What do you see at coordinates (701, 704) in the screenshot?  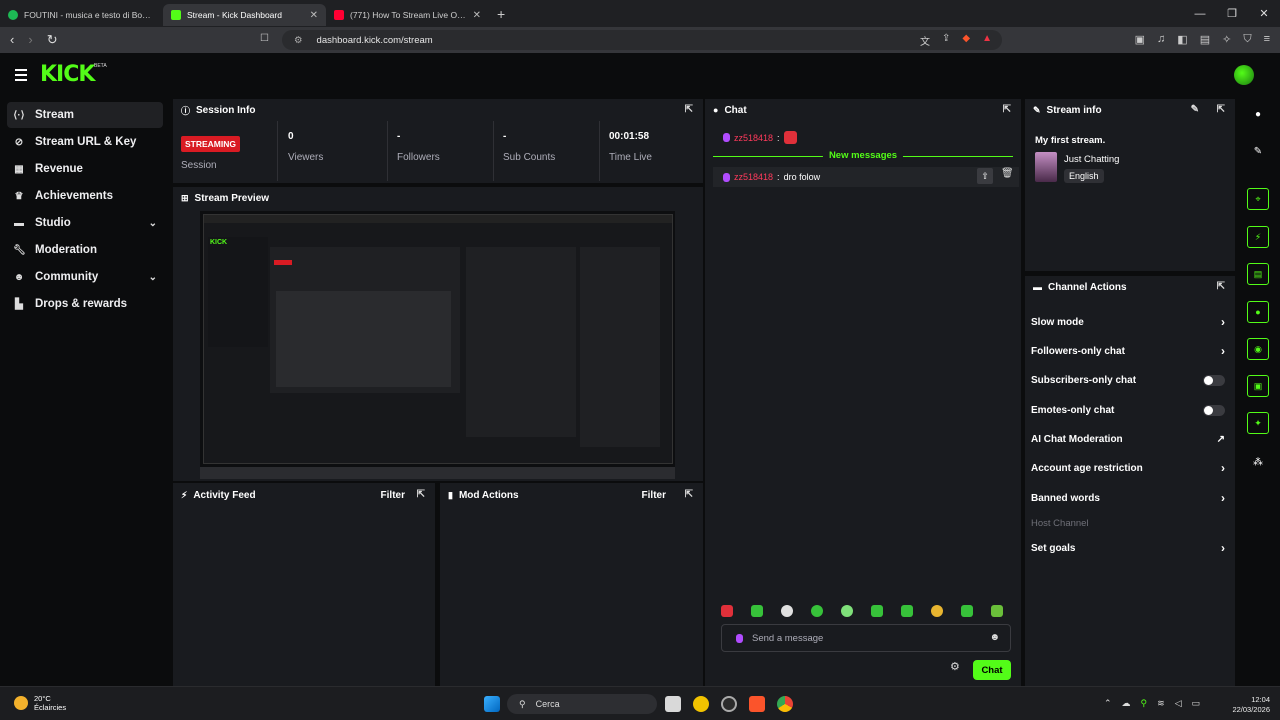 I see `app-icon` at bounding box center [701, 704].